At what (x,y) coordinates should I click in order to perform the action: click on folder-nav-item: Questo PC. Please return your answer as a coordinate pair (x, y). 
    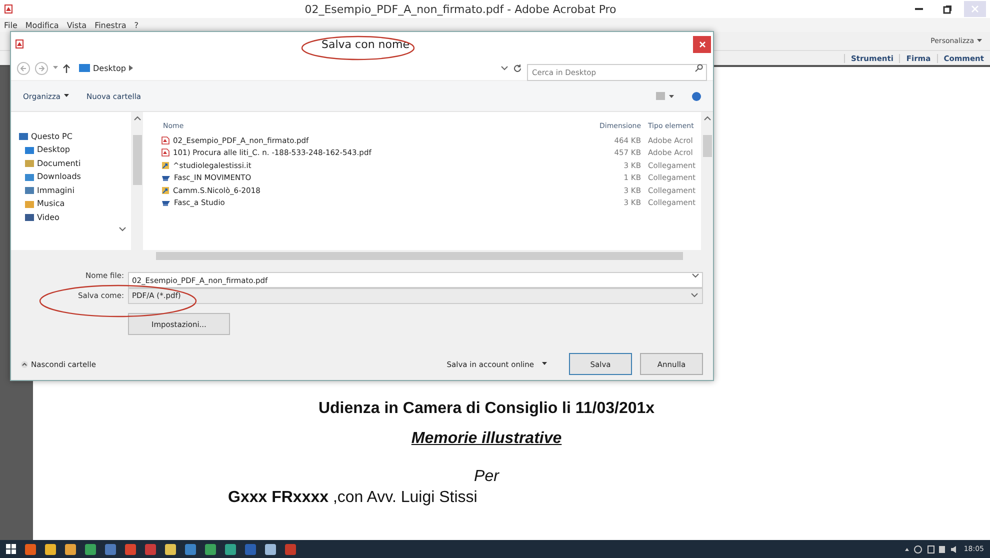
    Looking at the image, I should click on (75, 136).